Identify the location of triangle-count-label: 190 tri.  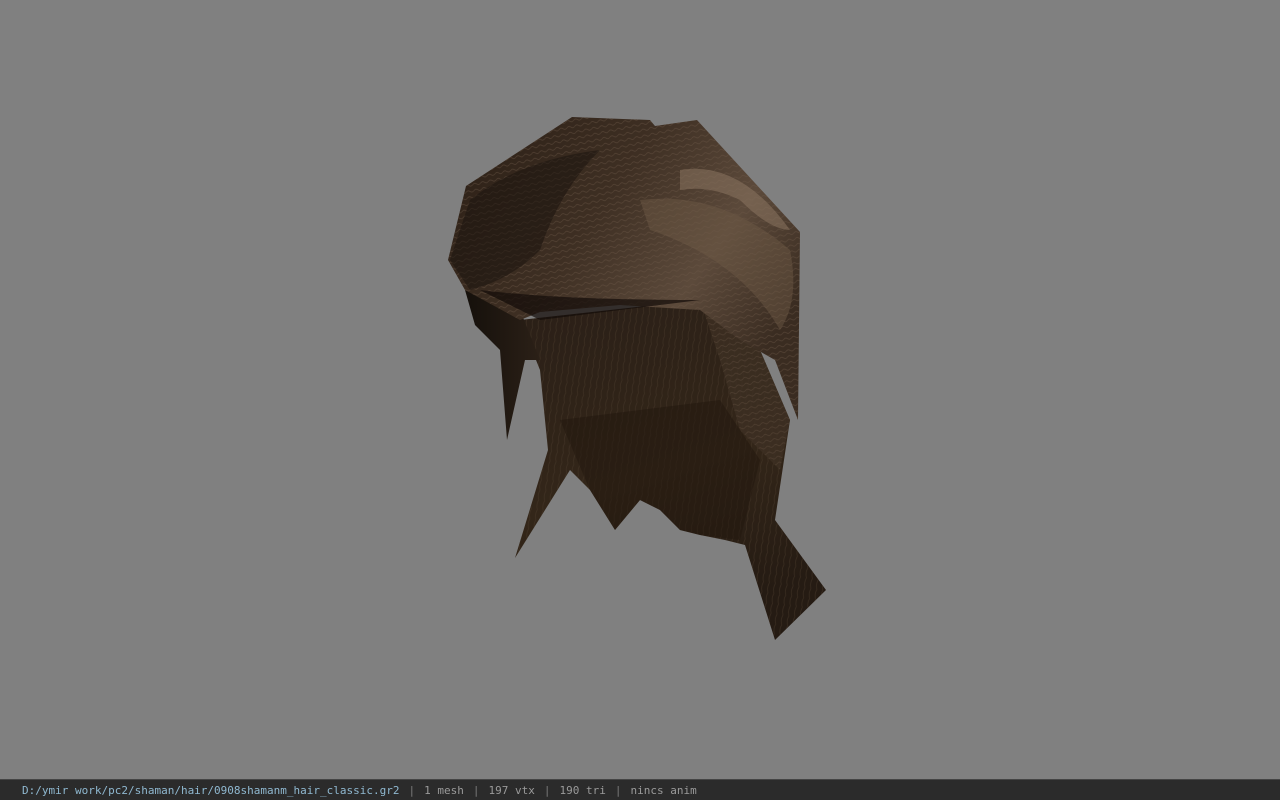
(582, 790).